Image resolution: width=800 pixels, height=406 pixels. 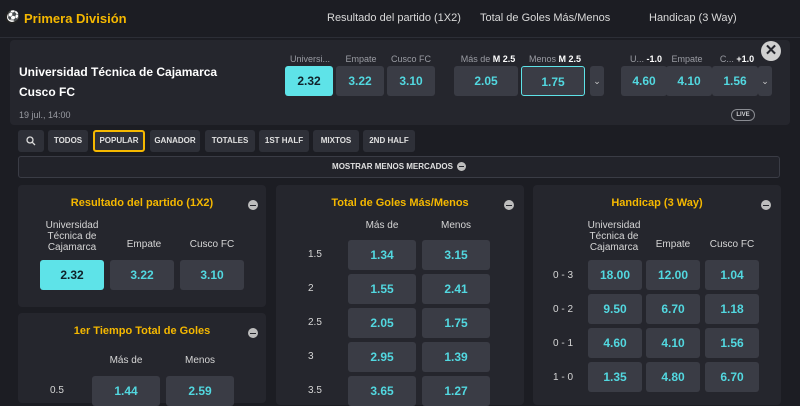 What do you see at coordinates (411, 81) in the screenshot?
I see `odds-button-away: 3.10` at bounding box center [411, 81].